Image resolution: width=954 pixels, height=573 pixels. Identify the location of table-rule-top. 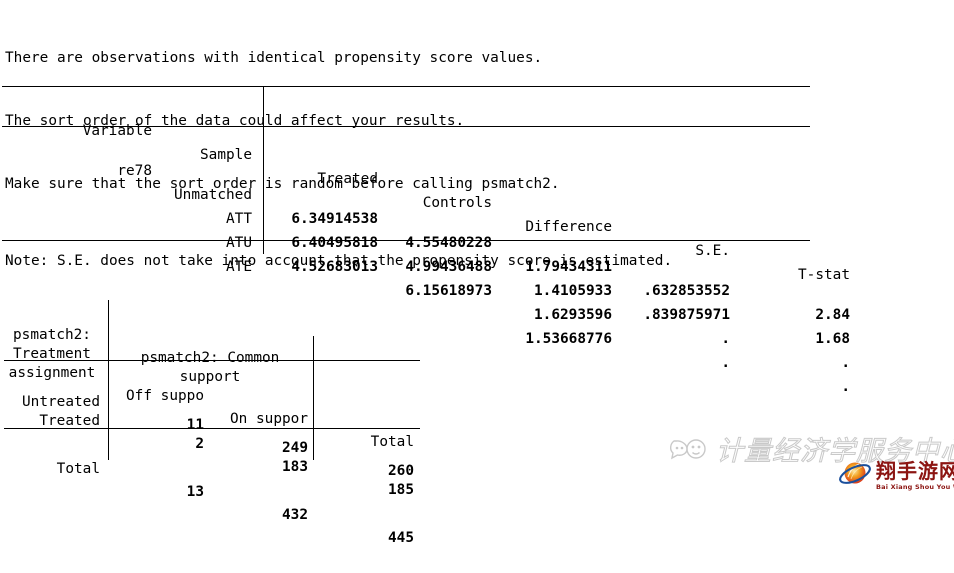
(406, 86).